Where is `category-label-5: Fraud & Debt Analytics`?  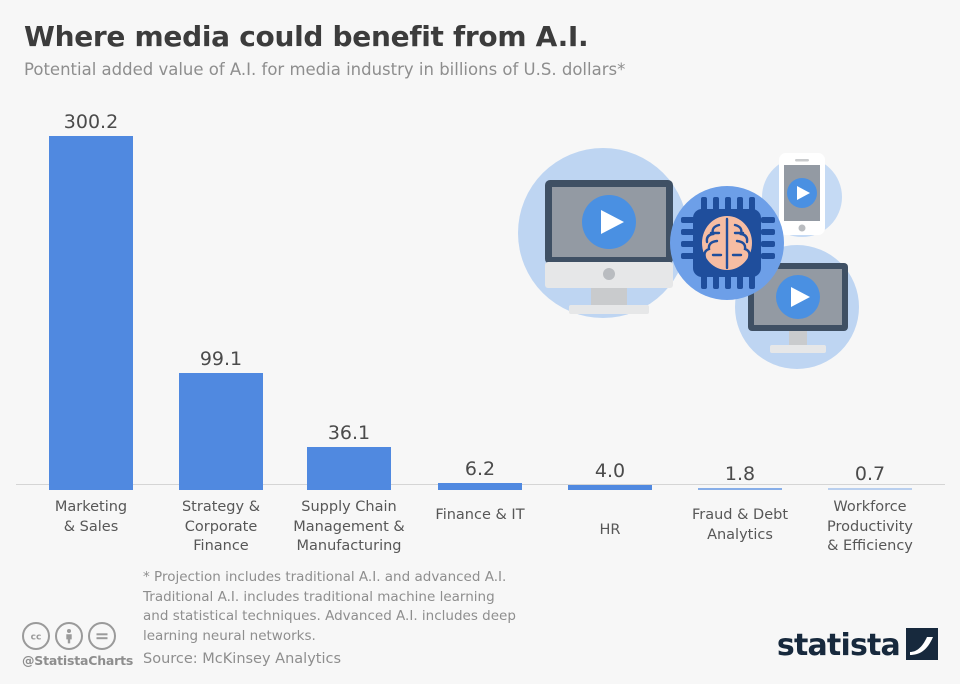 category-label-5: Fraud & Debt Analytics is located at coordinates (740, 525).